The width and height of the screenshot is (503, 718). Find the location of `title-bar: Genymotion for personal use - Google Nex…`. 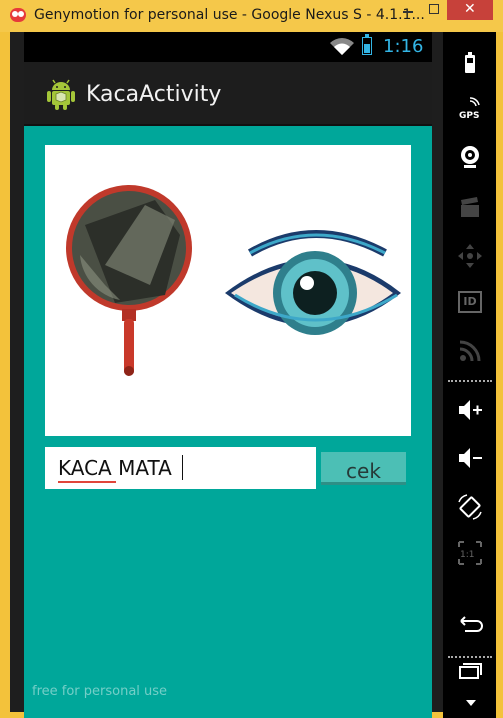

title-bar: Genymotion for personal use - Google Nex… is located at coordinates (251, 16).